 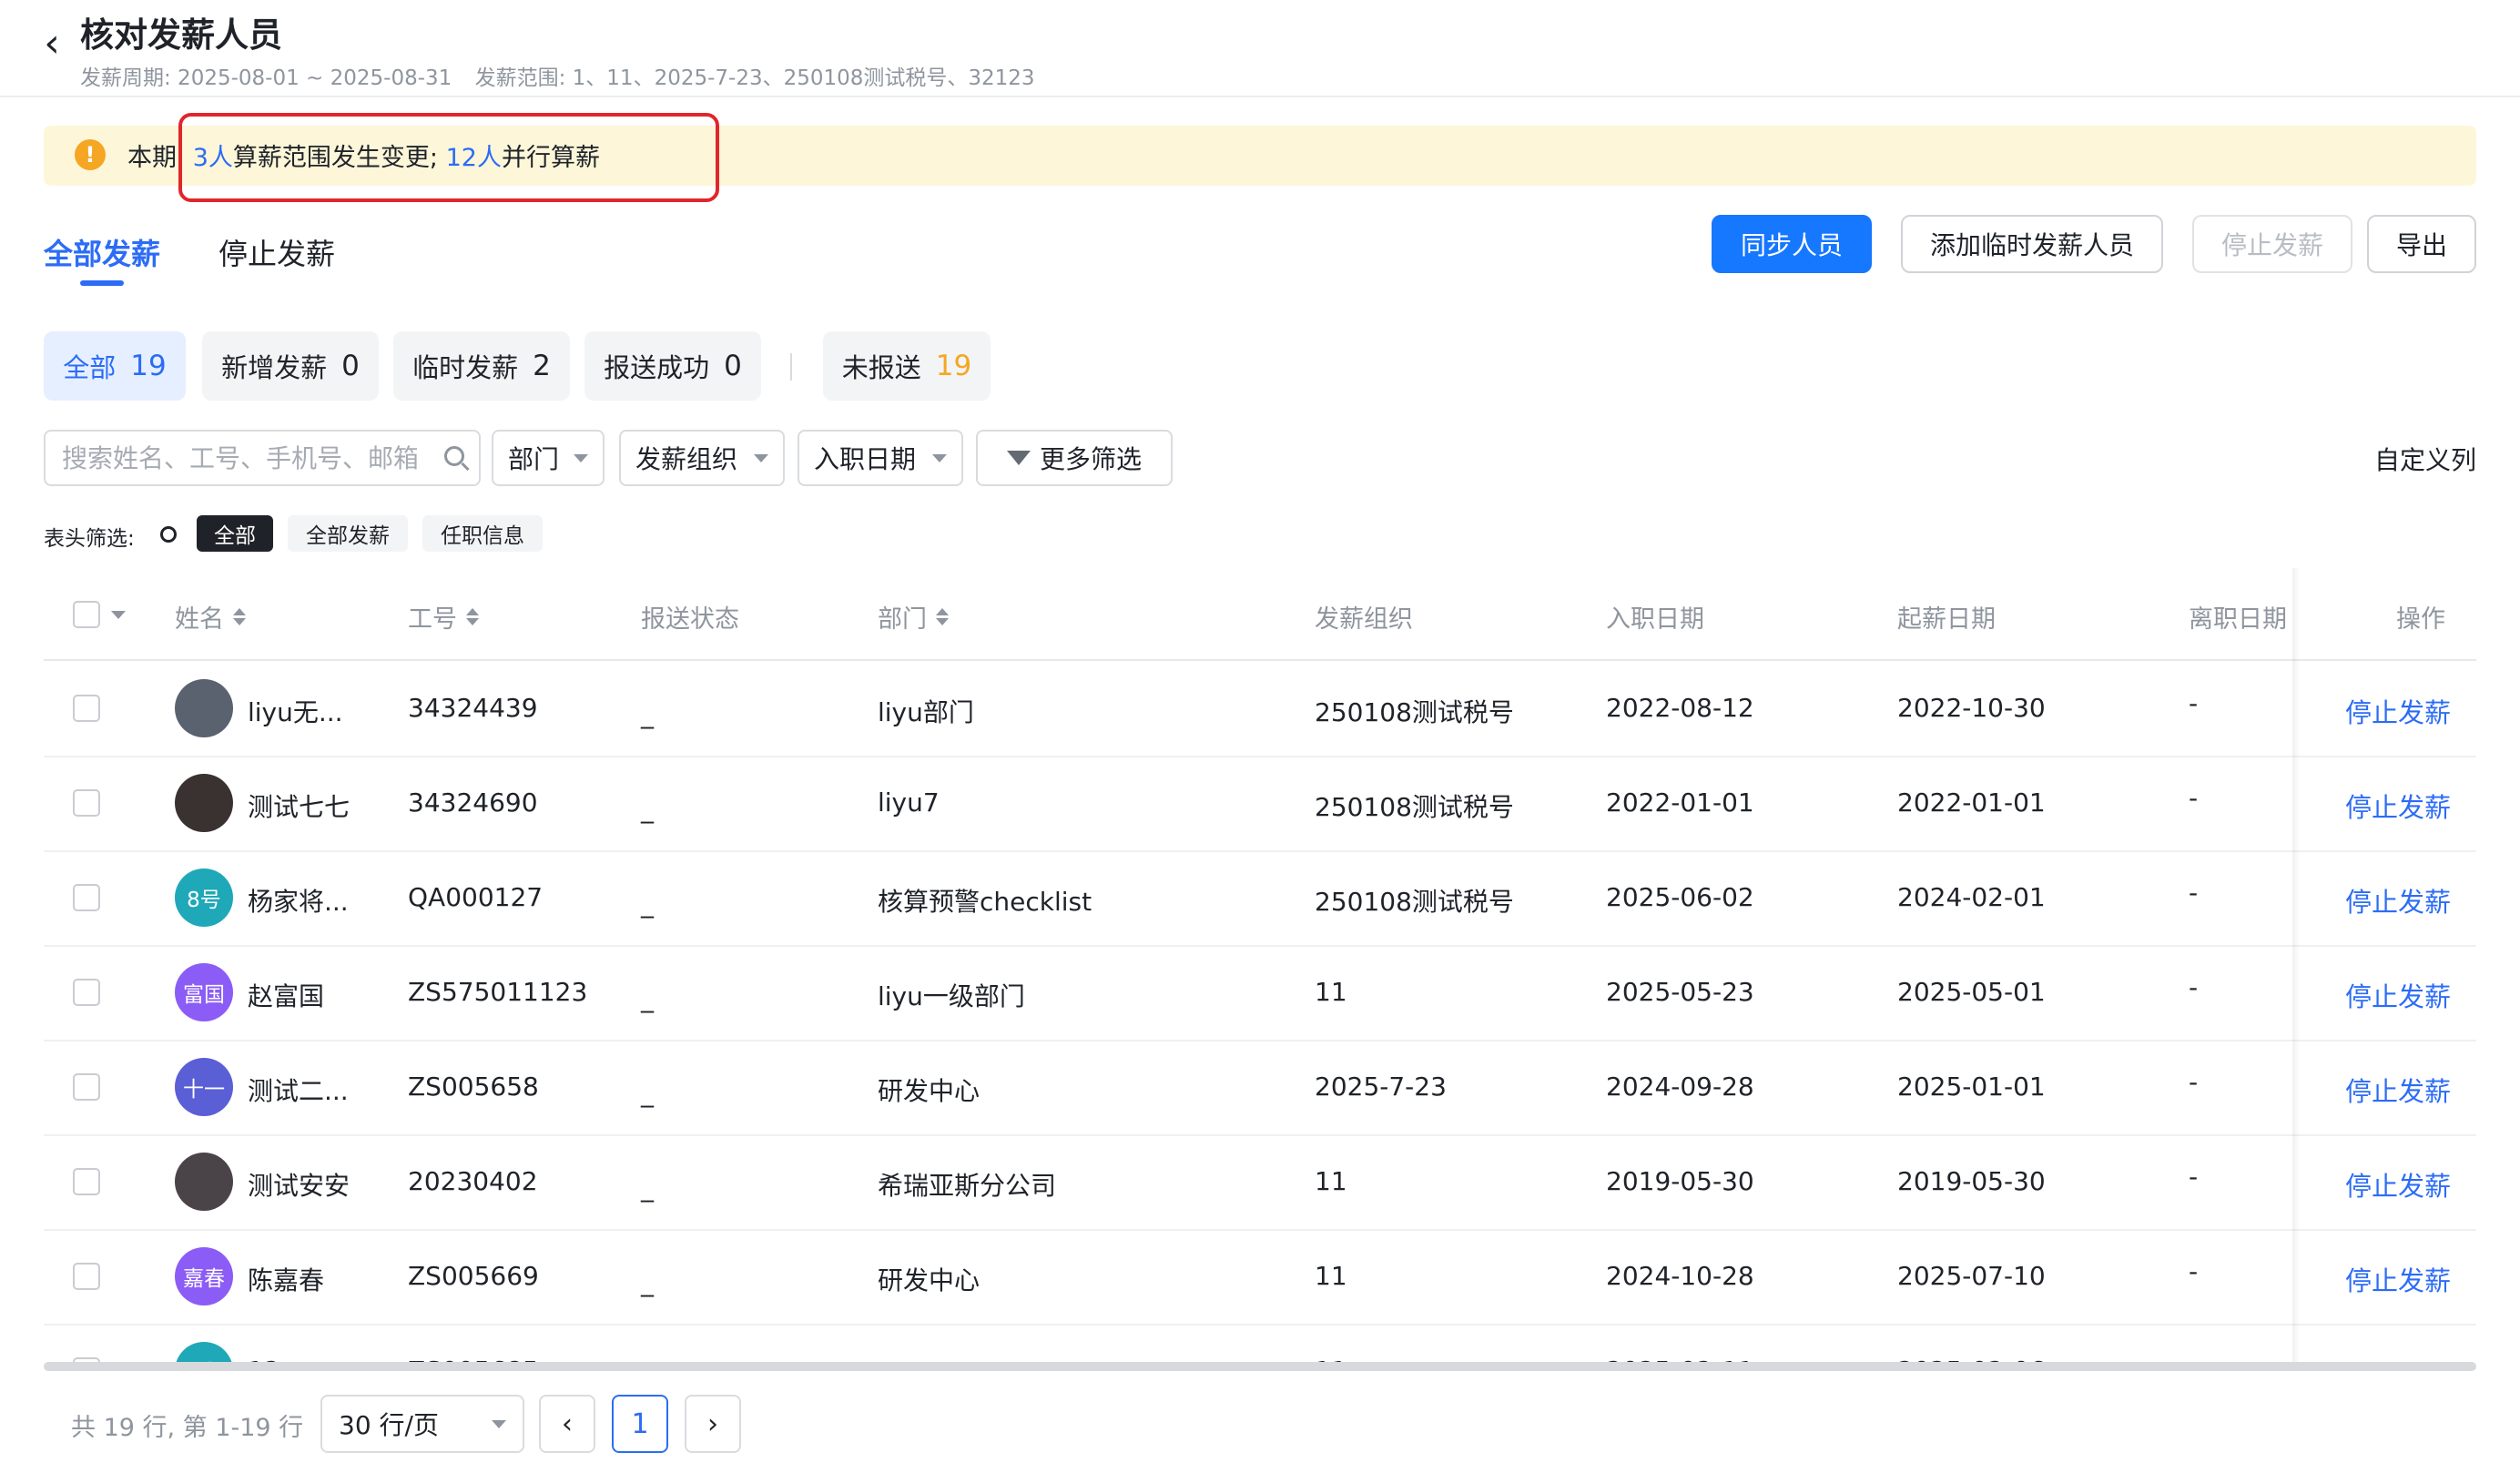 What do you see at coordinates (156, 158) in the screenshot?
I see `notice-prefix: 本期:` at bounding box center [156, 158].